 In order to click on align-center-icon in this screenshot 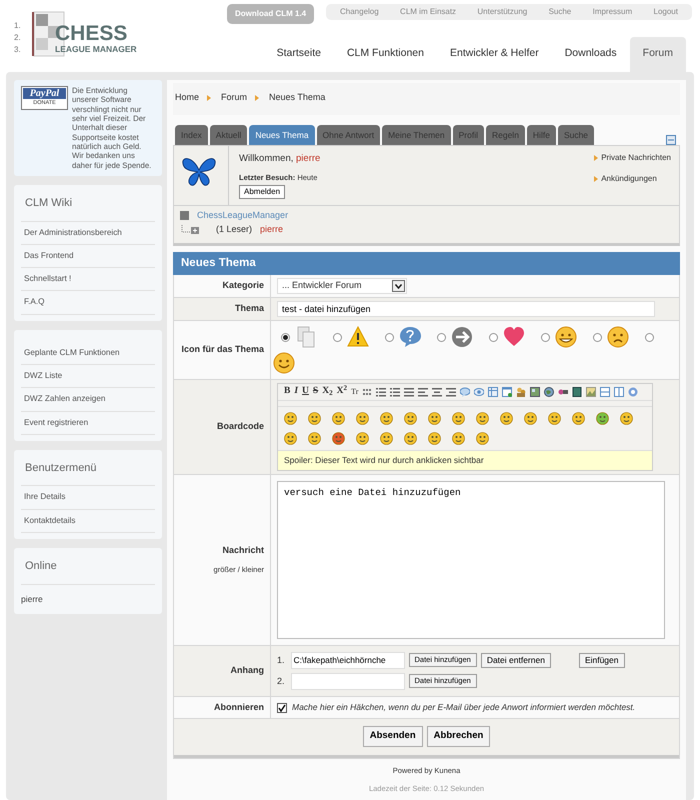, I will do `click(437, 392)`.